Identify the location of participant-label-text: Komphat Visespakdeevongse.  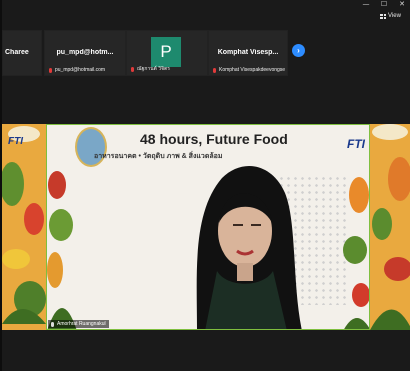
(252, 70).